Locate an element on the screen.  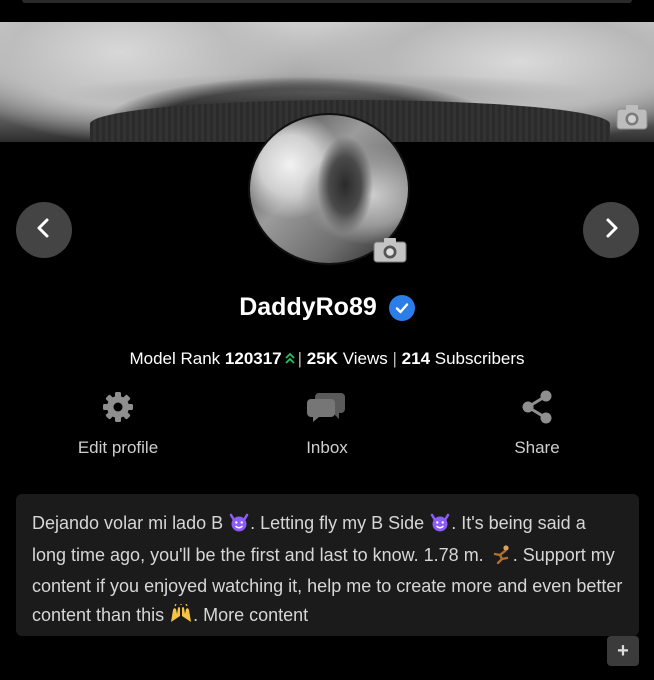
chat-bubbles-icon is located at coordinates (327, 407).